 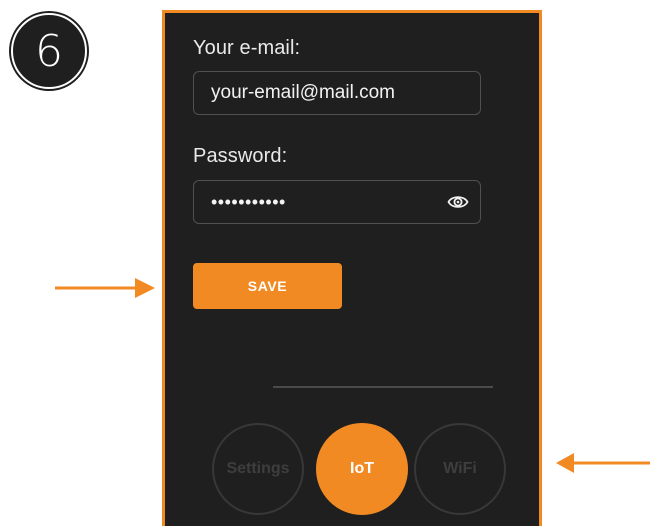 What do you see at coordinates (362, 469) in the screenshot?
I see `nav-iot-button: IoT` at bounding box center [362, 469].